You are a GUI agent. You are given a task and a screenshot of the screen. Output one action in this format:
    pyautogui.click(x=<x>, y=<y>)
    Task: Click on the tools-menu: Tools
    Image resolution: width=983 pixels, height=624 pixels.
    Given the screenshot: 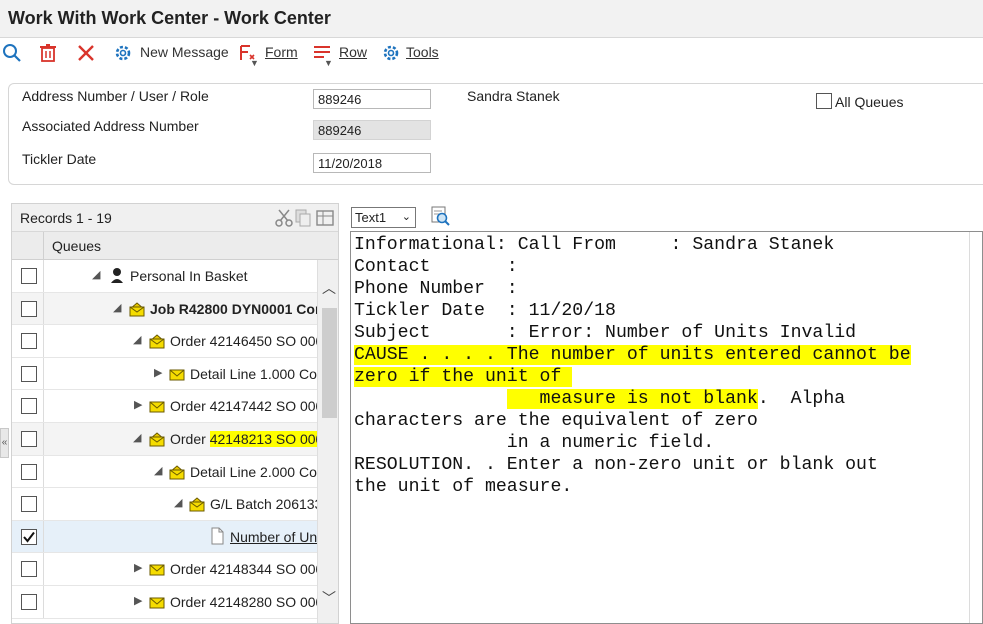 What is the action you would take?
    pyautogui.click(x=422, y=52)
    